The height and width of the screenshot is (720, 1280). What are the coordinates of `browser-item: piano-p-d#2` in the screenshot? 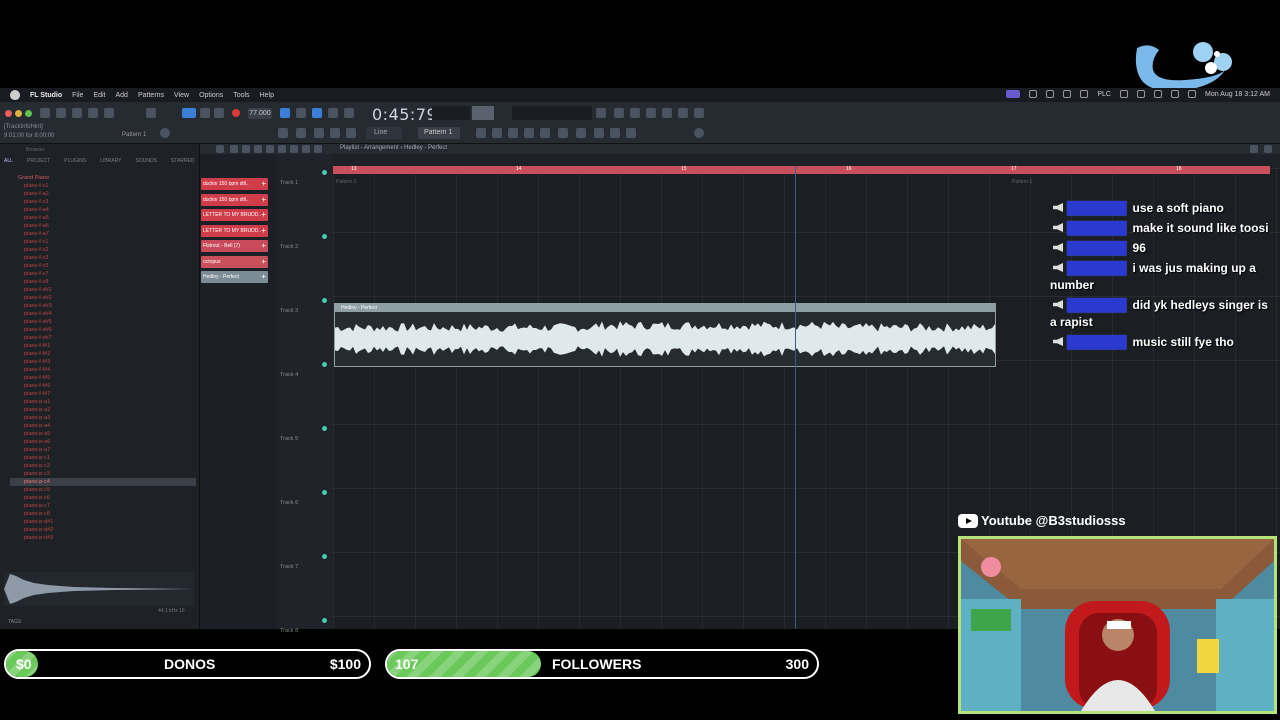 It's located at (103, 530).